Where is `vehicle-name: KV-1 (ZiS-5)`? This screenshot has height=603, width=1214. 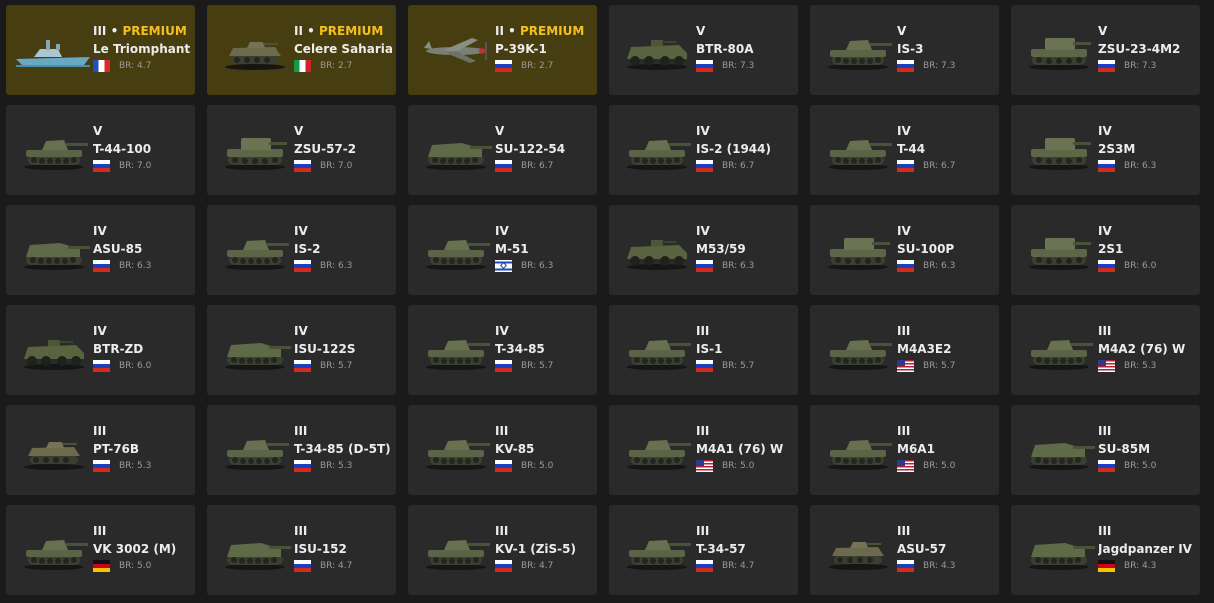
vehicle-name: KV-1 (ZiS-5) is located at coordinates (535, 549).